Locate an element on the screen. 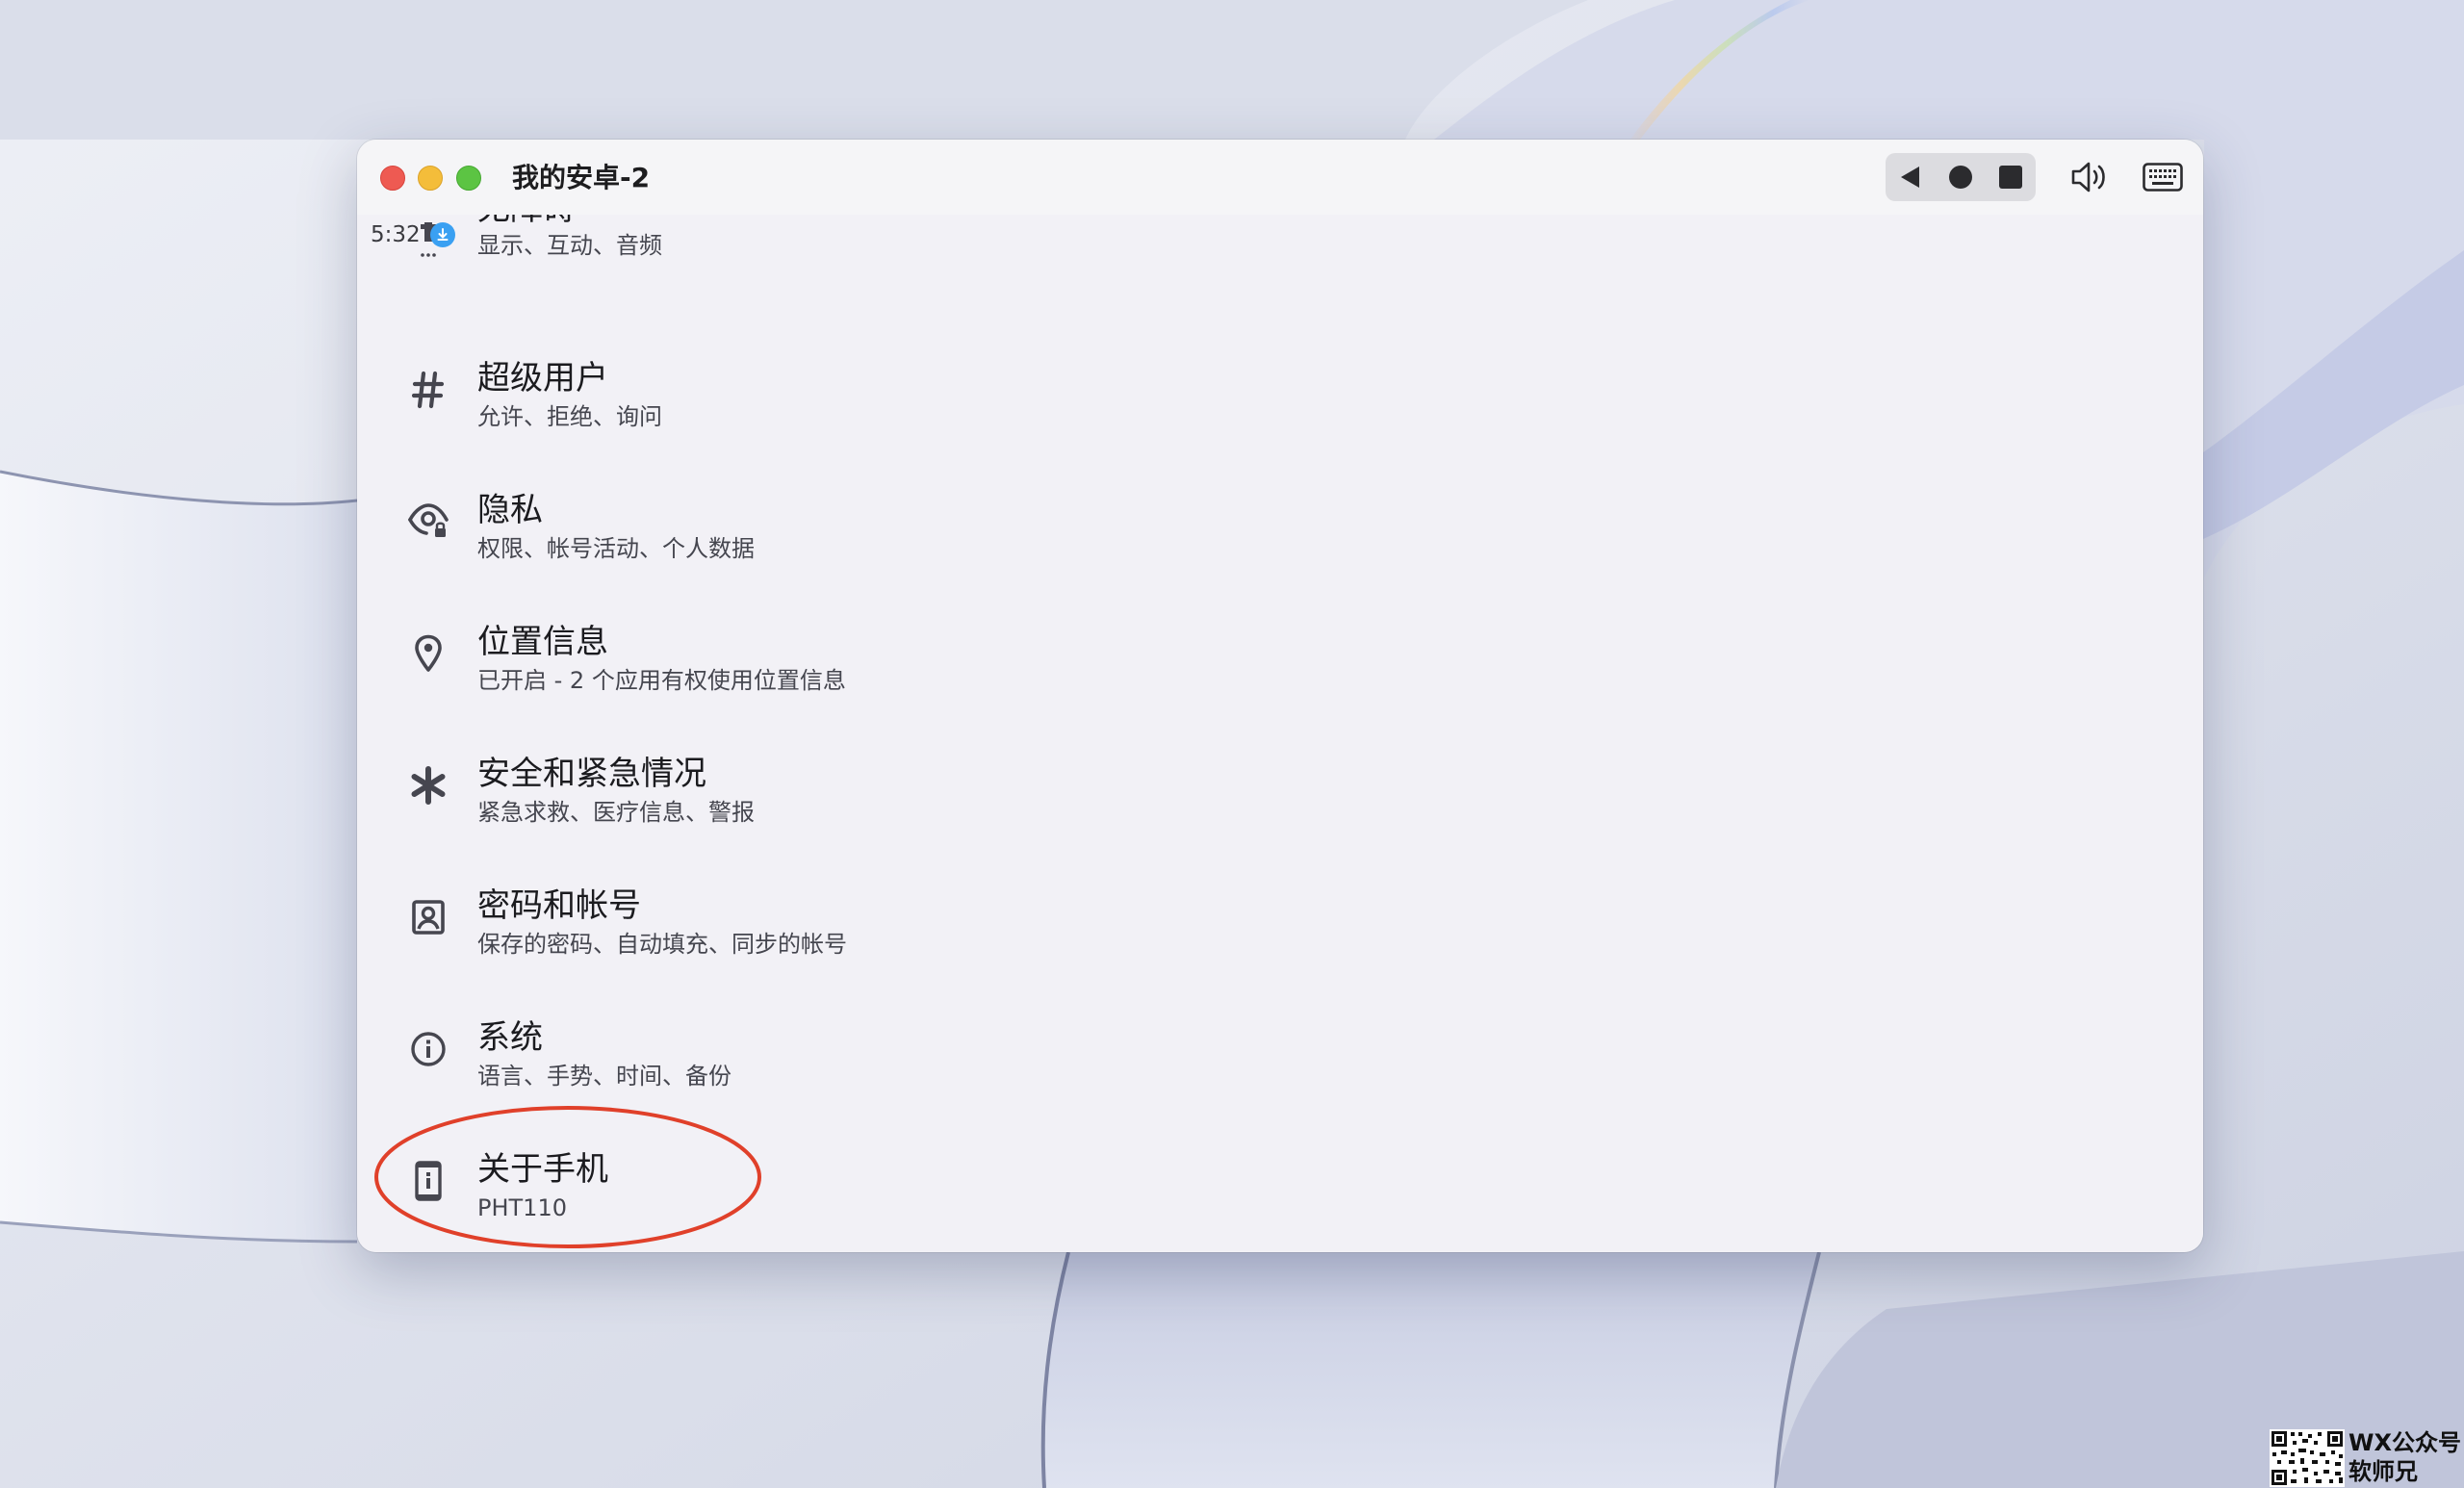 This screenshot has height=1488, width=2464. settings-item-superuser: 超级用户 允许、拒绝、询问 is located at coordinates (1280, 408).